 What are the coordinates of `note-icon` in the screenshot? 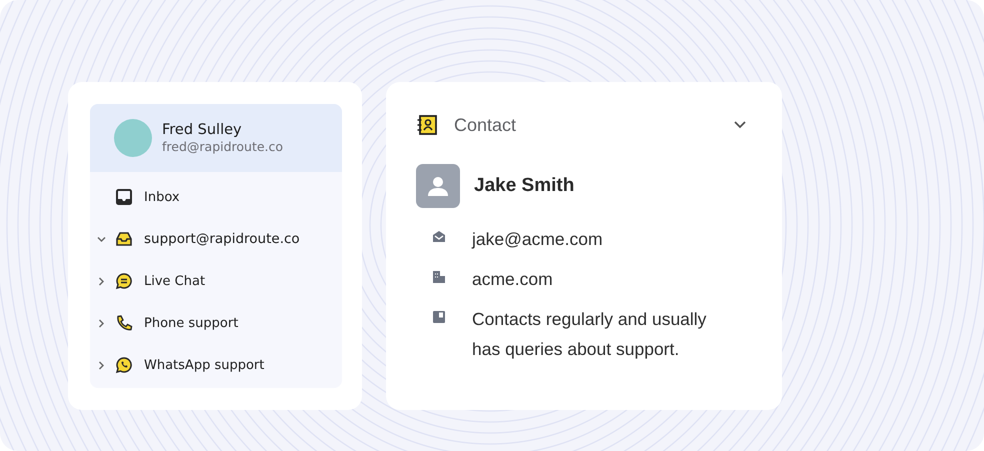 It's located at (439, 317).